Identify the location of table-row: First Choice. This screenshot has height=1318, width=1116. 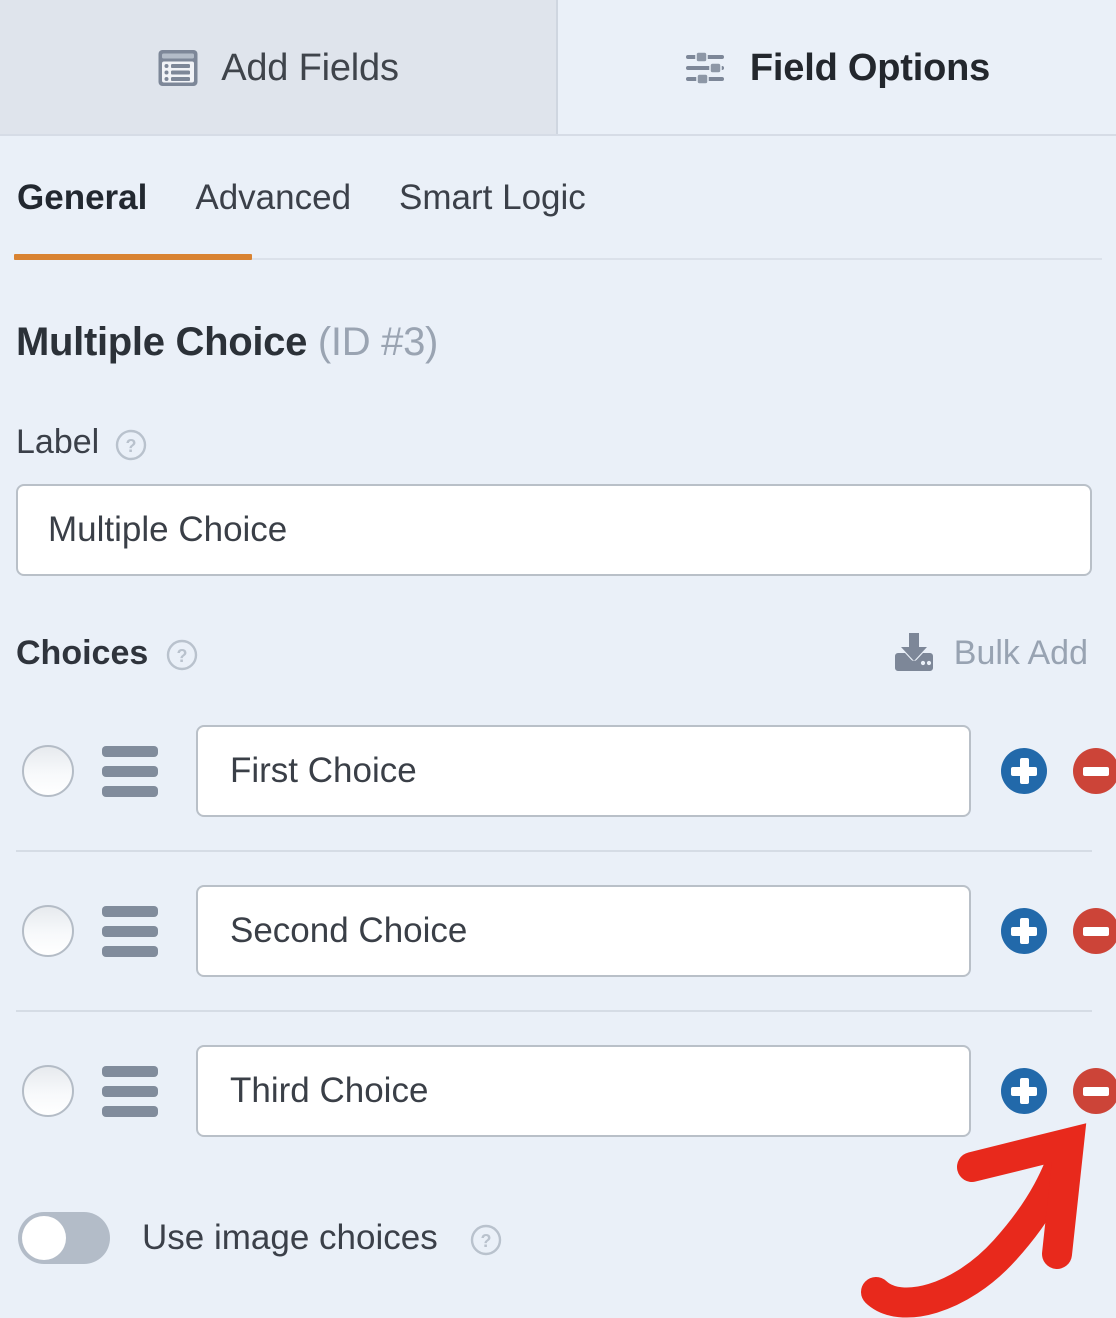
(566, 771).